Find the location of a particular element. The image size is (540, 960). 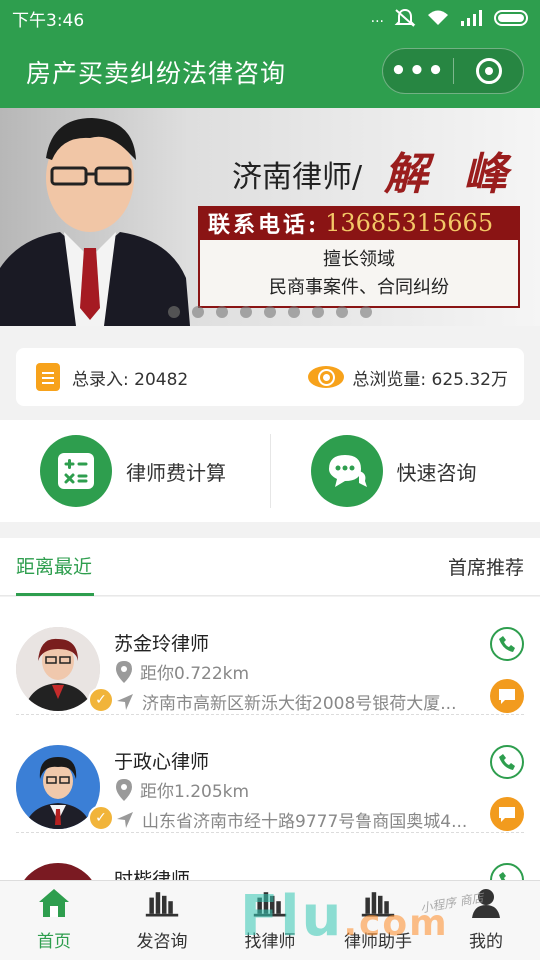

banner-phone-label: 联系电话: is located at coordinates (264, 225).